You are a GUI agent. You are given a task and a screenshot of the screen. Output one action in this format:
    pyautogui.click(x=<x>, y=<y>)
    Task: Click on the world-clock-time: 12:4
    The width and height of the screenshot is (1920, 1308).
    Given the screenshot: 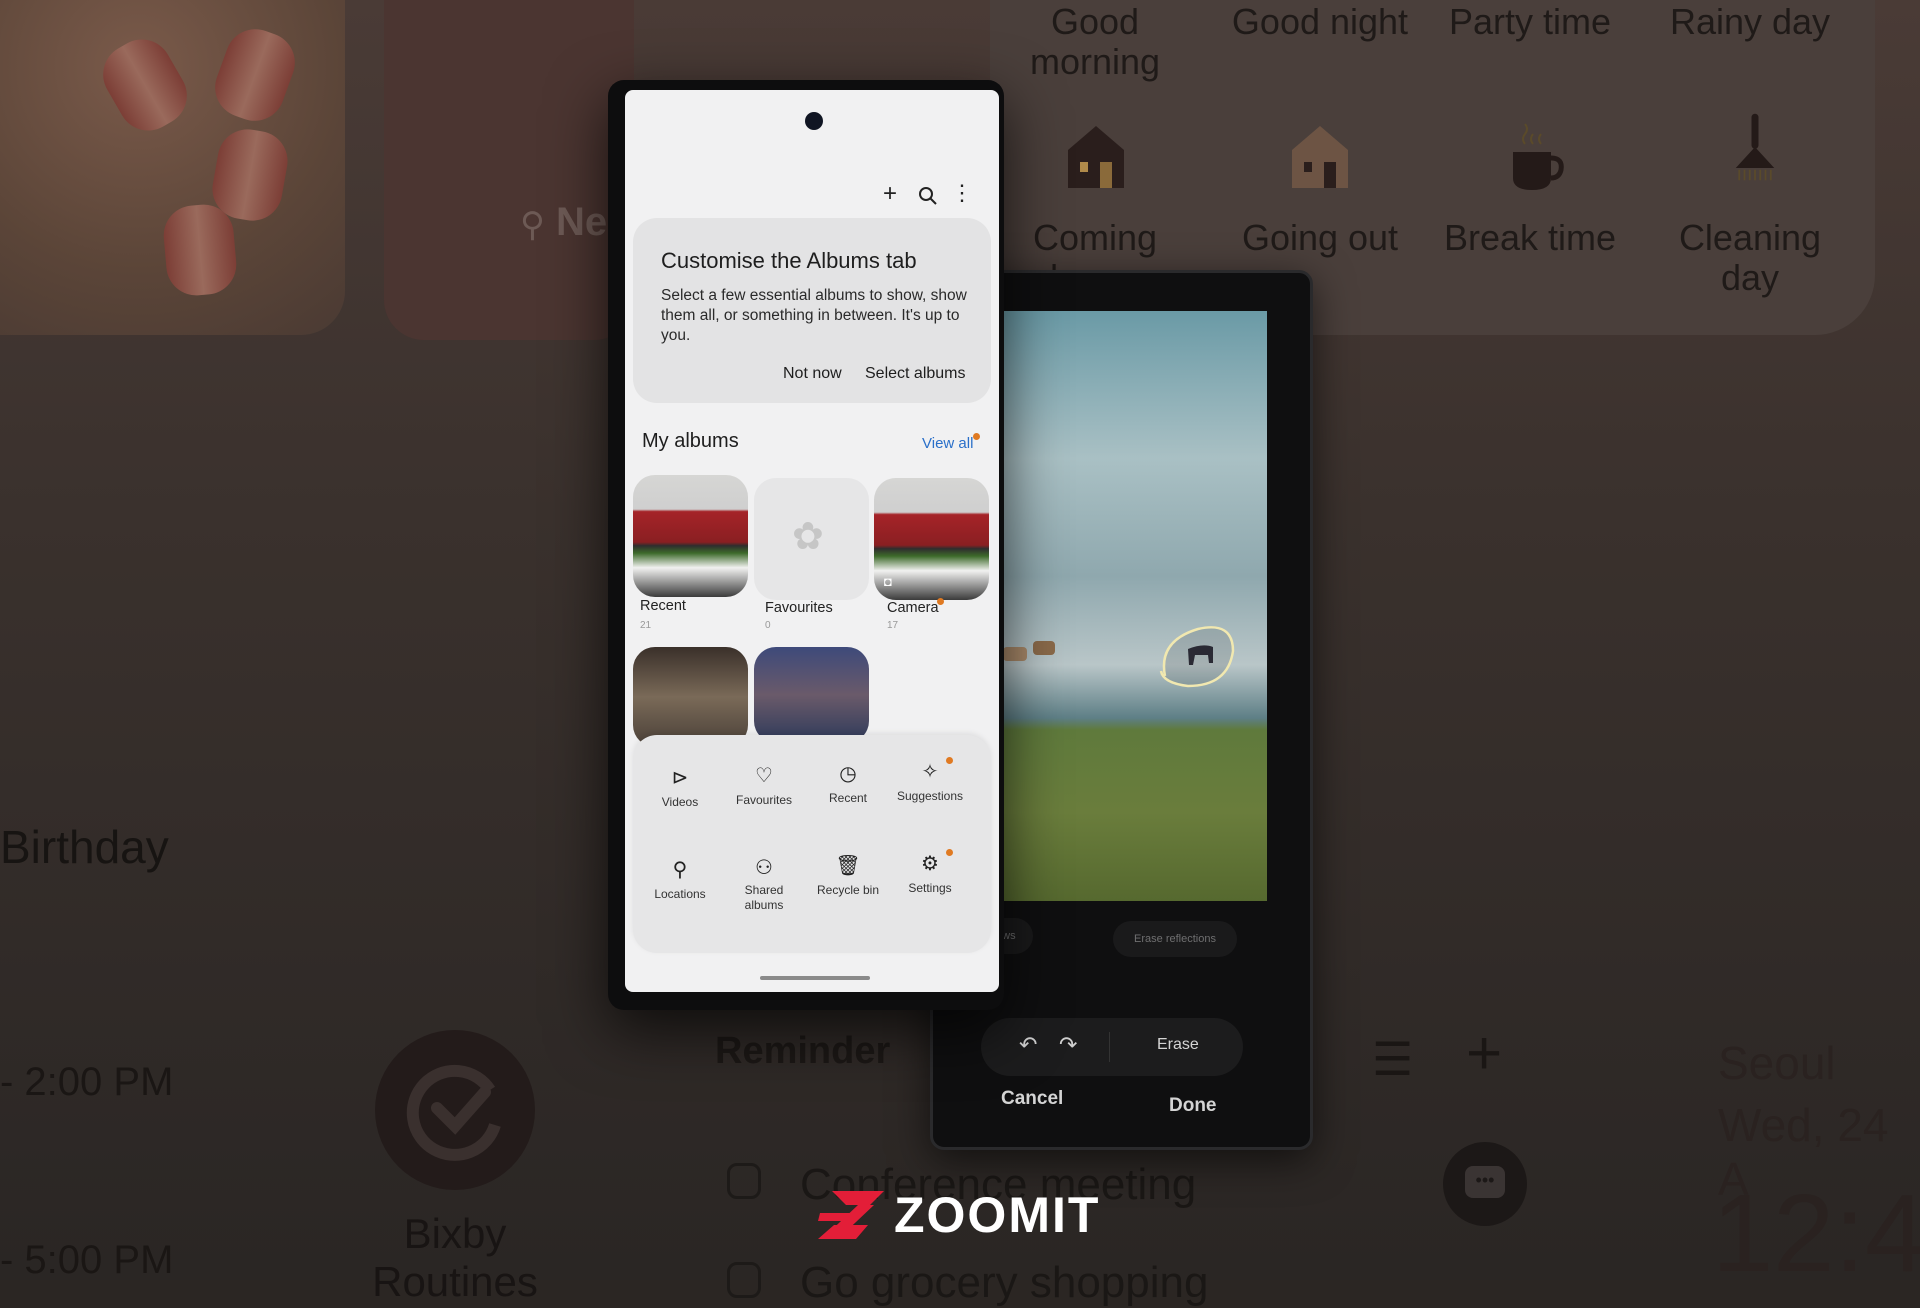 What is the action you would take?
    pyautogui.click(x=1816, y=1233)
    